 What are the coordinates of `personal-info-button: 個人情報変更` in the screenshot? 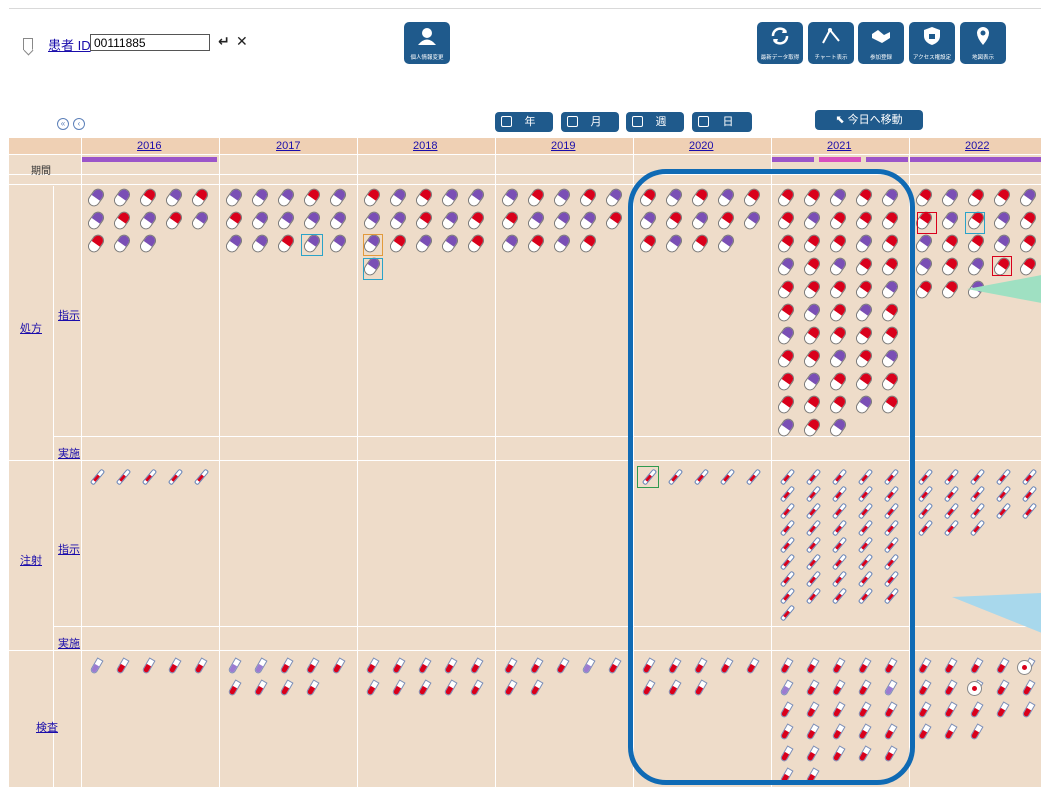 It's located at (427, 43).